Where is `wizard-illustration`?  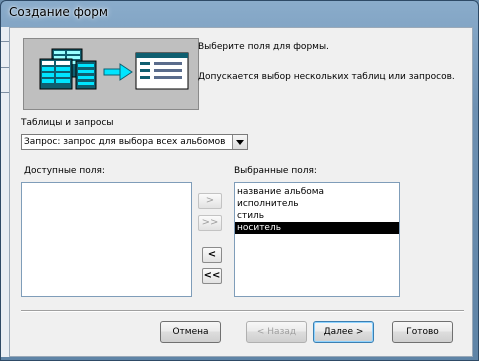 wizard-illustration is located at coordinates (111, 74).